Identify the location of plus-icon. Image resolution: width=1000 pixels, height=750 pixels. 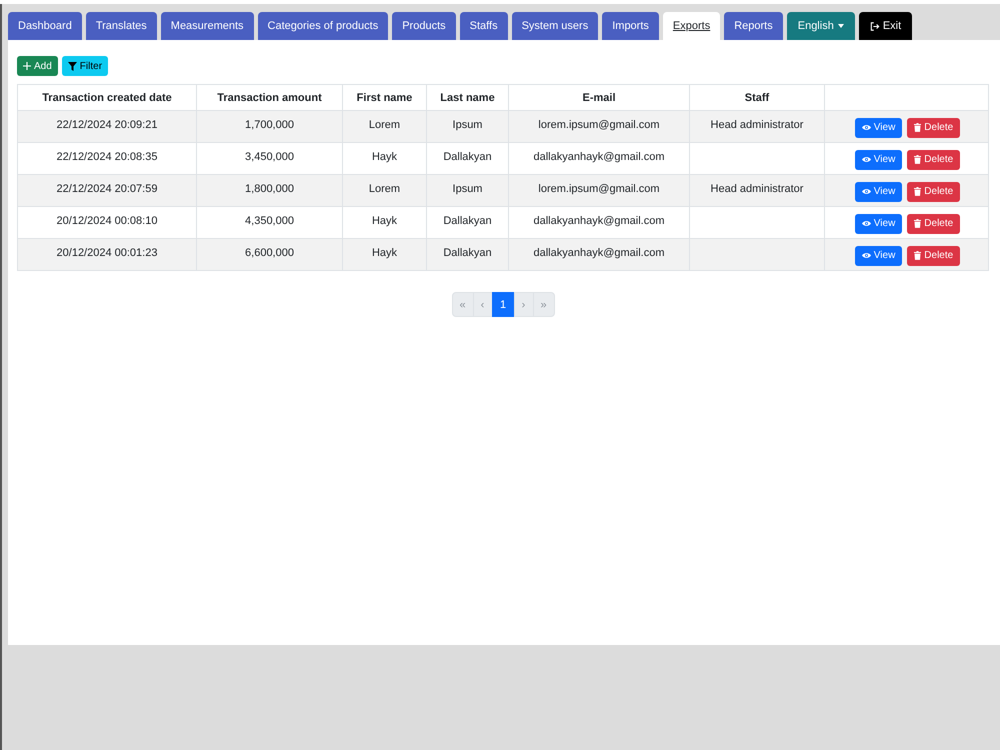
(27, 66).